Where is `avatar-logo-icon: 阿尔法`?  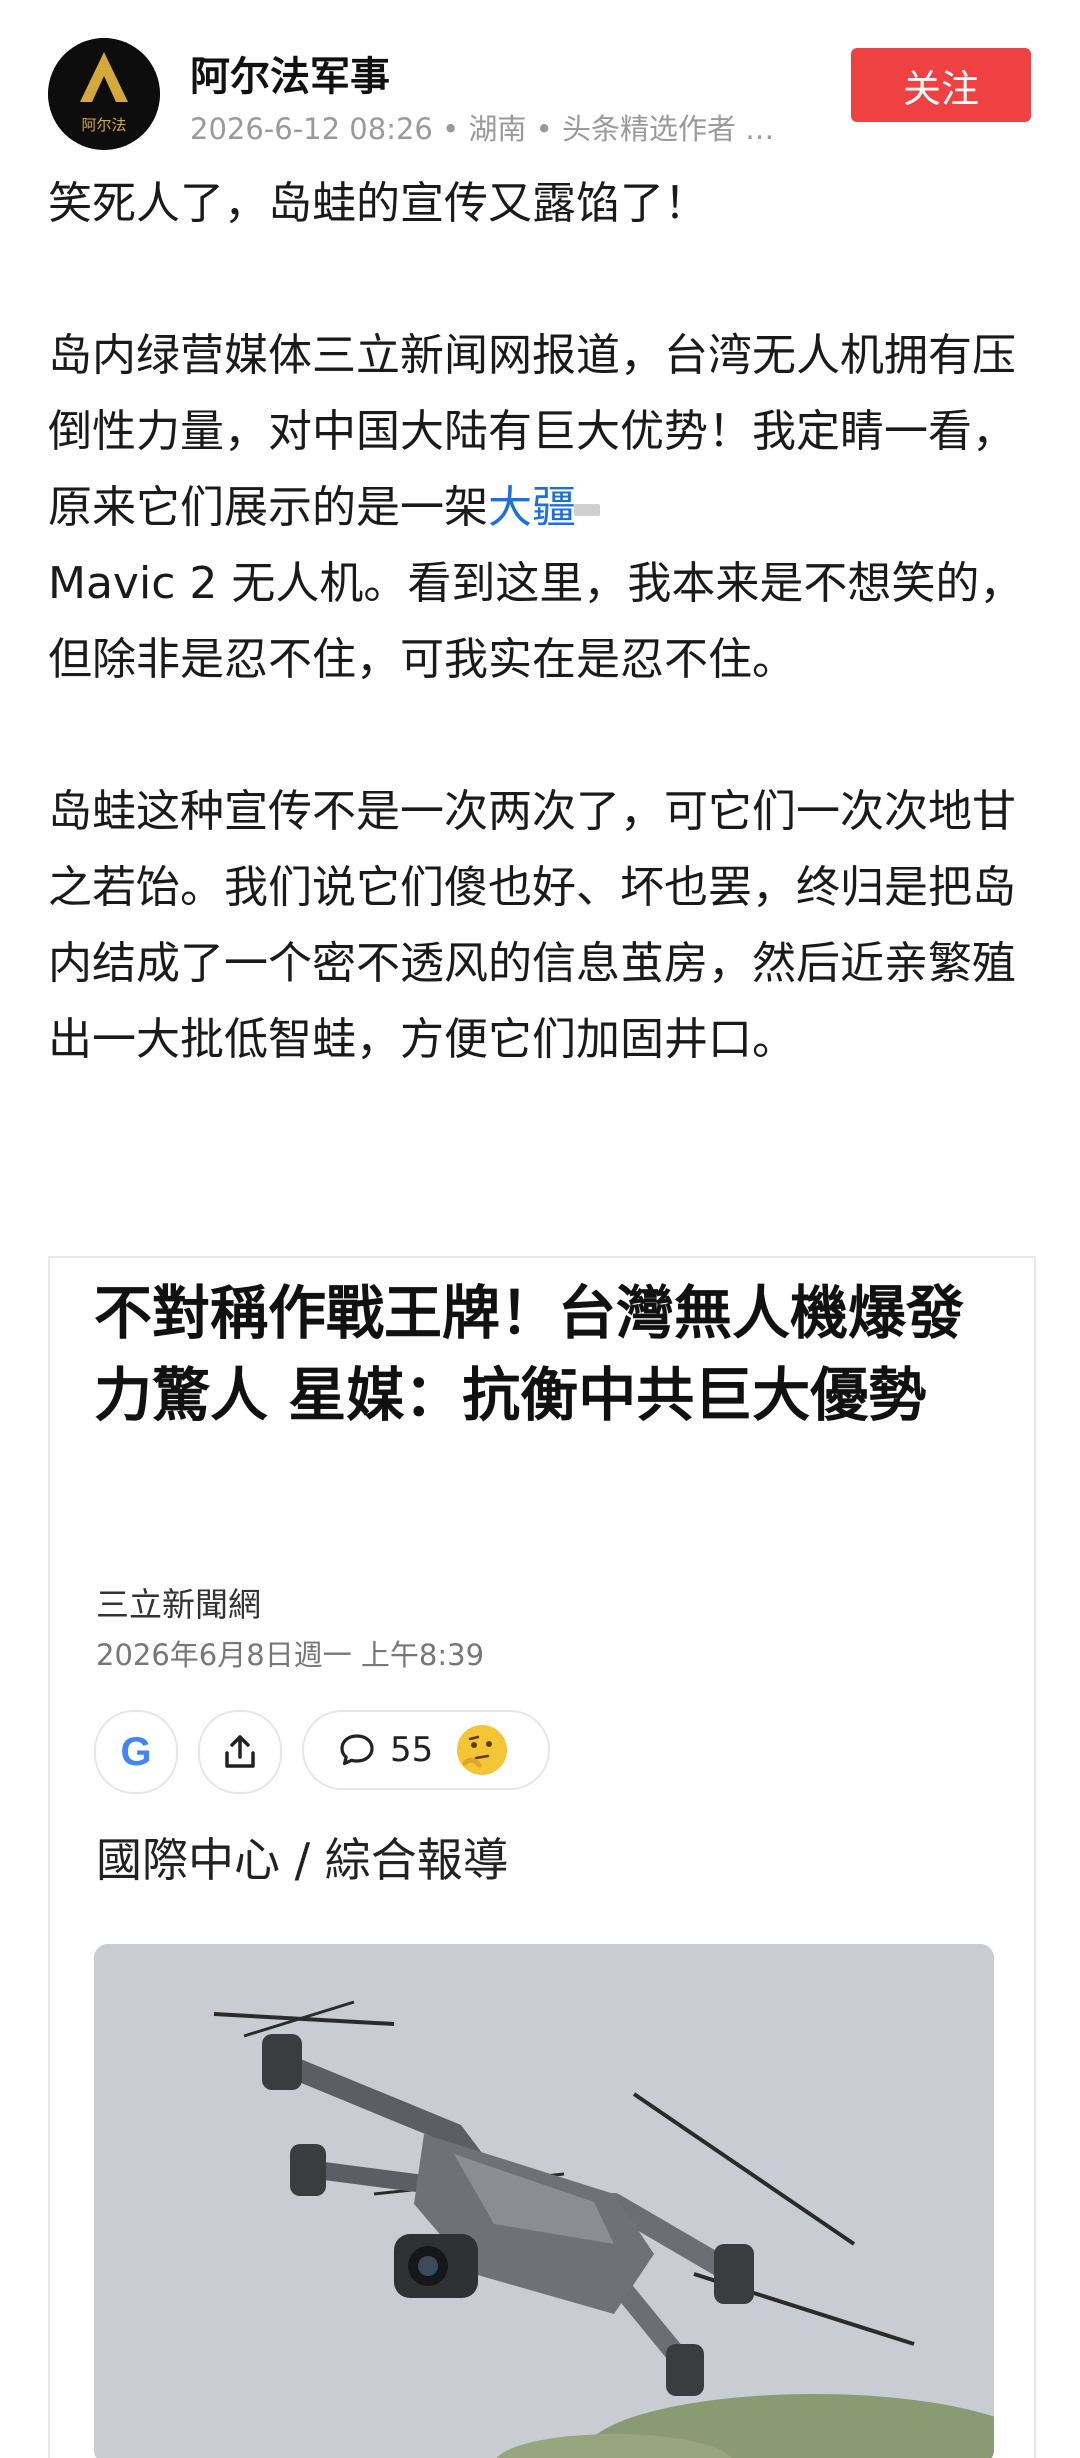
avatar-logo-icon: 阿尔法 is located at coordinates (104, 94).